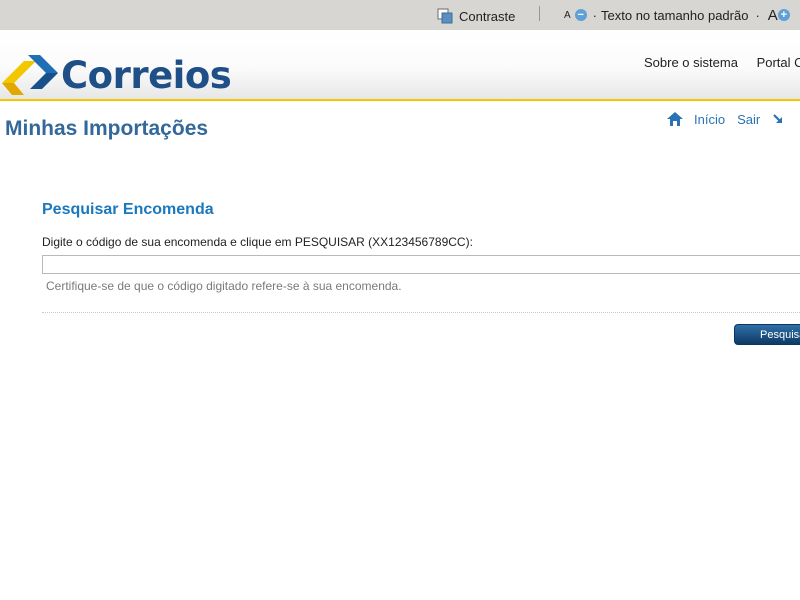 The image size is (800, 600). What do you see at coordinates (567, 15) in the screenshot?
I see `font-small-letter: A` at bounding box center [567, 15].